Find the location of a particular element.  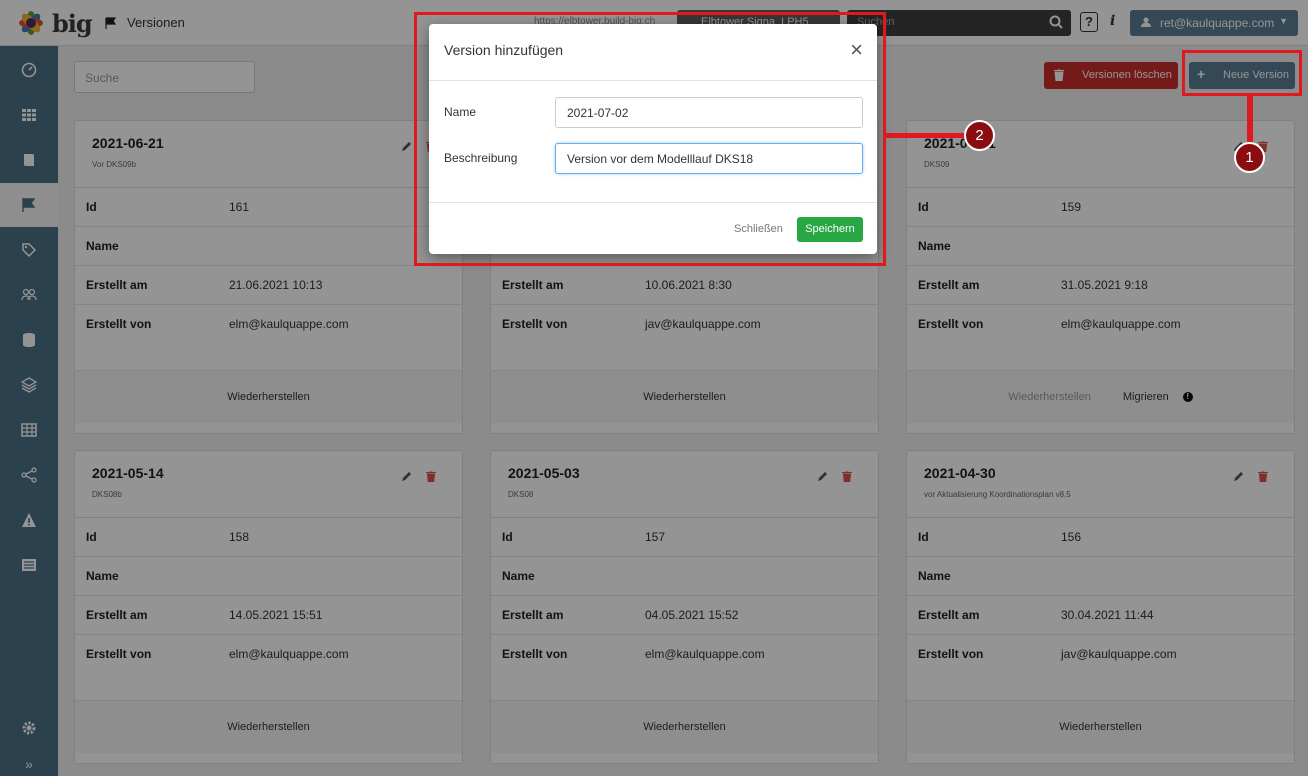

annotation-badge-2: 2 is located at coordinates (979, 135).